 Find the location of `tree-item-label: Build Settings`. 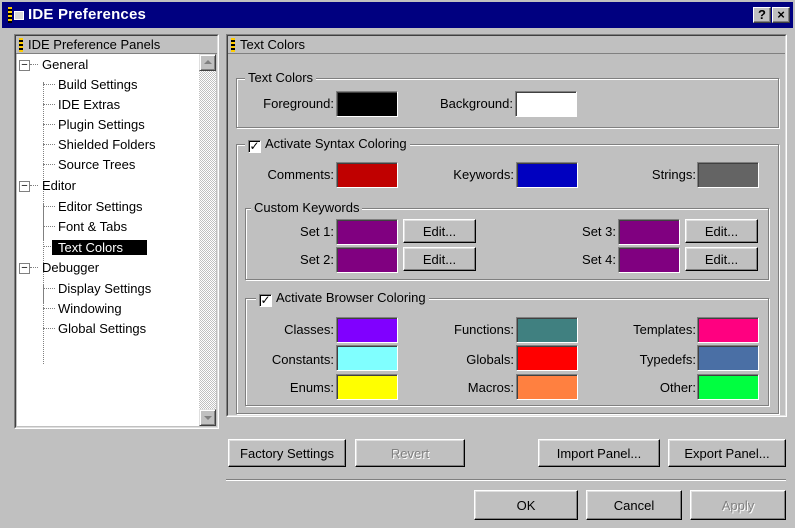

tree-item-label: Build Settings is located at coordinates (98, 84).